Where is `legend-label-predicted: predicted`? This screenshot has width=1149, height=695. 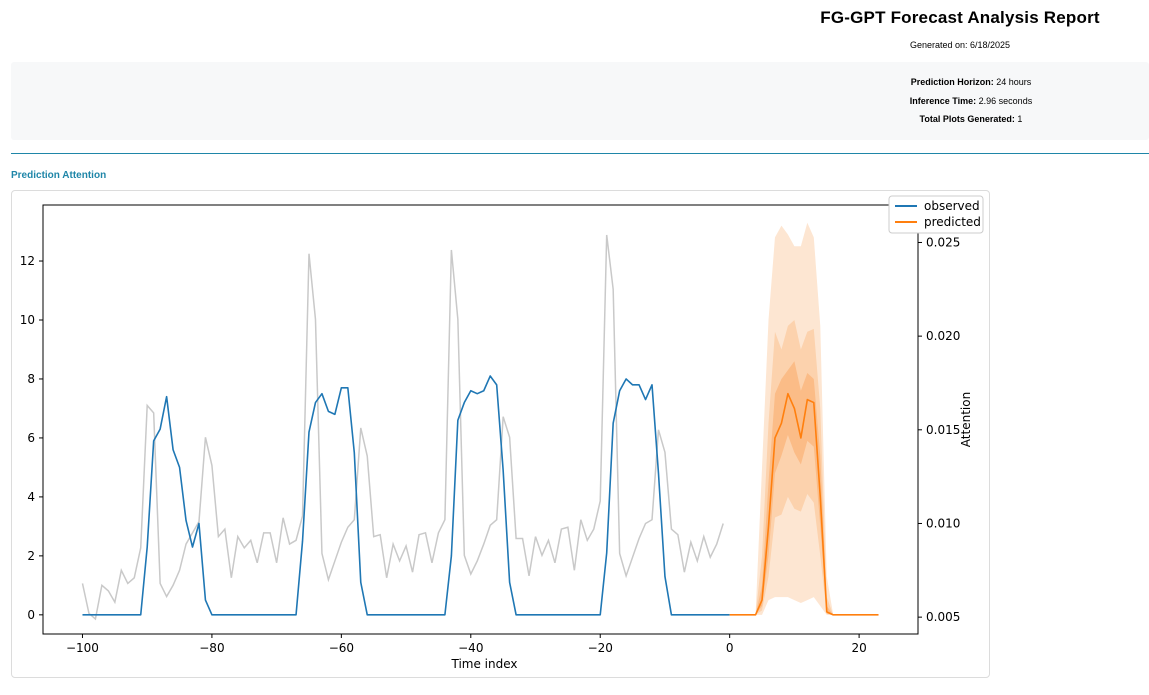 legend-label-predicted: predicted is located at coordinates (952, 222).